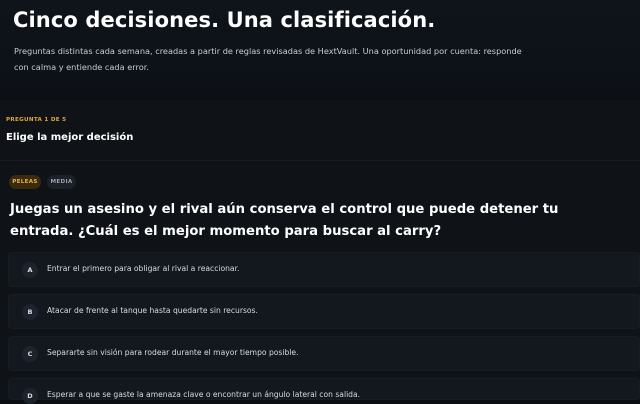 The image size is (640, 404). Describe the element at coordinates (30, 396) in the screenshot. I see `option-letter: D` at that location.